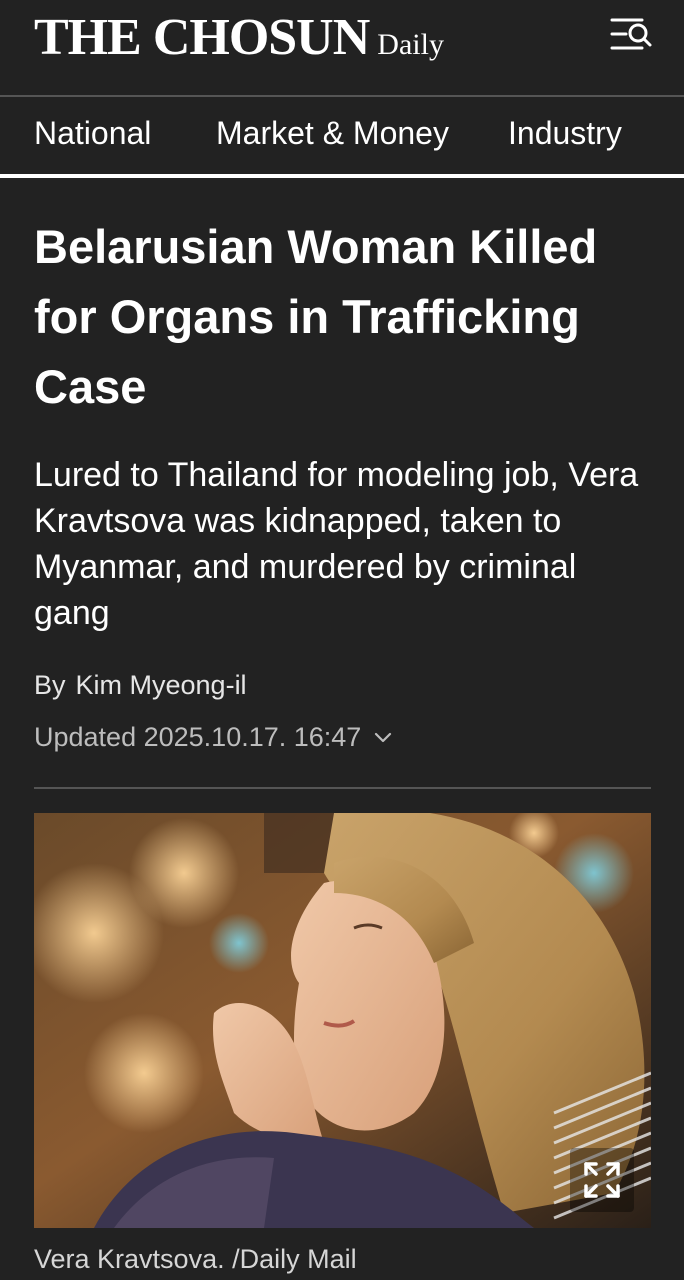 The image size is (684, 1280). Describe the element at coordinates (342, 788) in the screenshot. I see `meta-divider` at that location.